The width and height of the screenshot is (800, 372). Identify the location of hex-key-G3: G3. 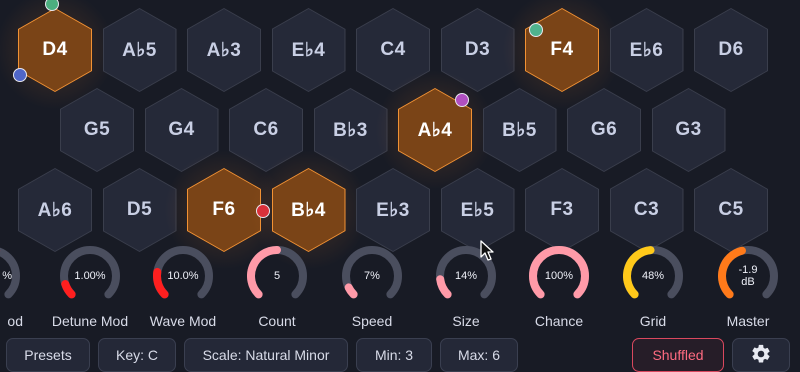
(688, 130).